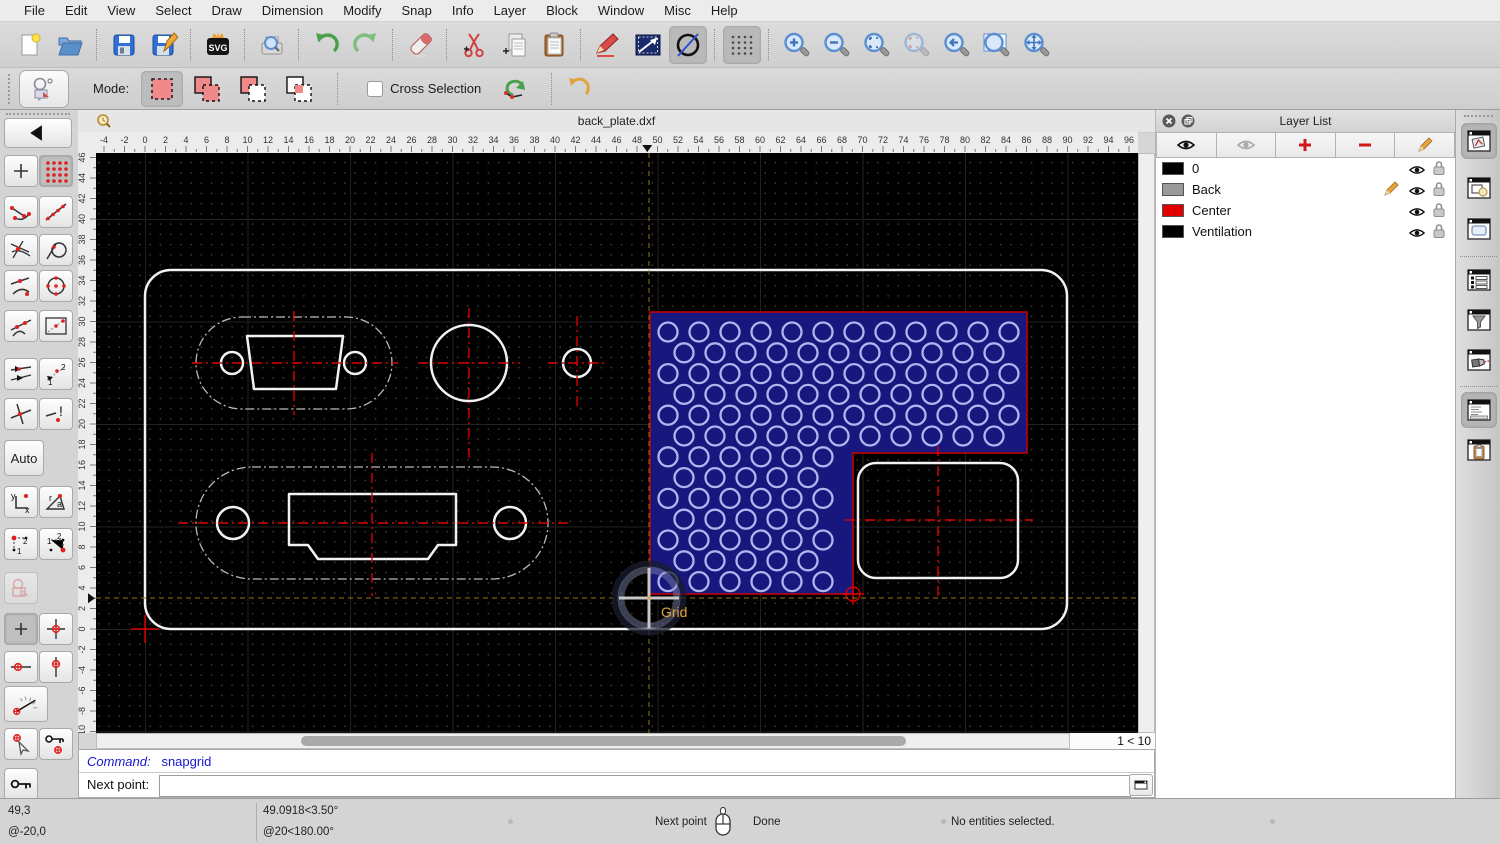 This screenshot has height=844, width=1500. I want to click on menu-block: Block, so click(562, 11).